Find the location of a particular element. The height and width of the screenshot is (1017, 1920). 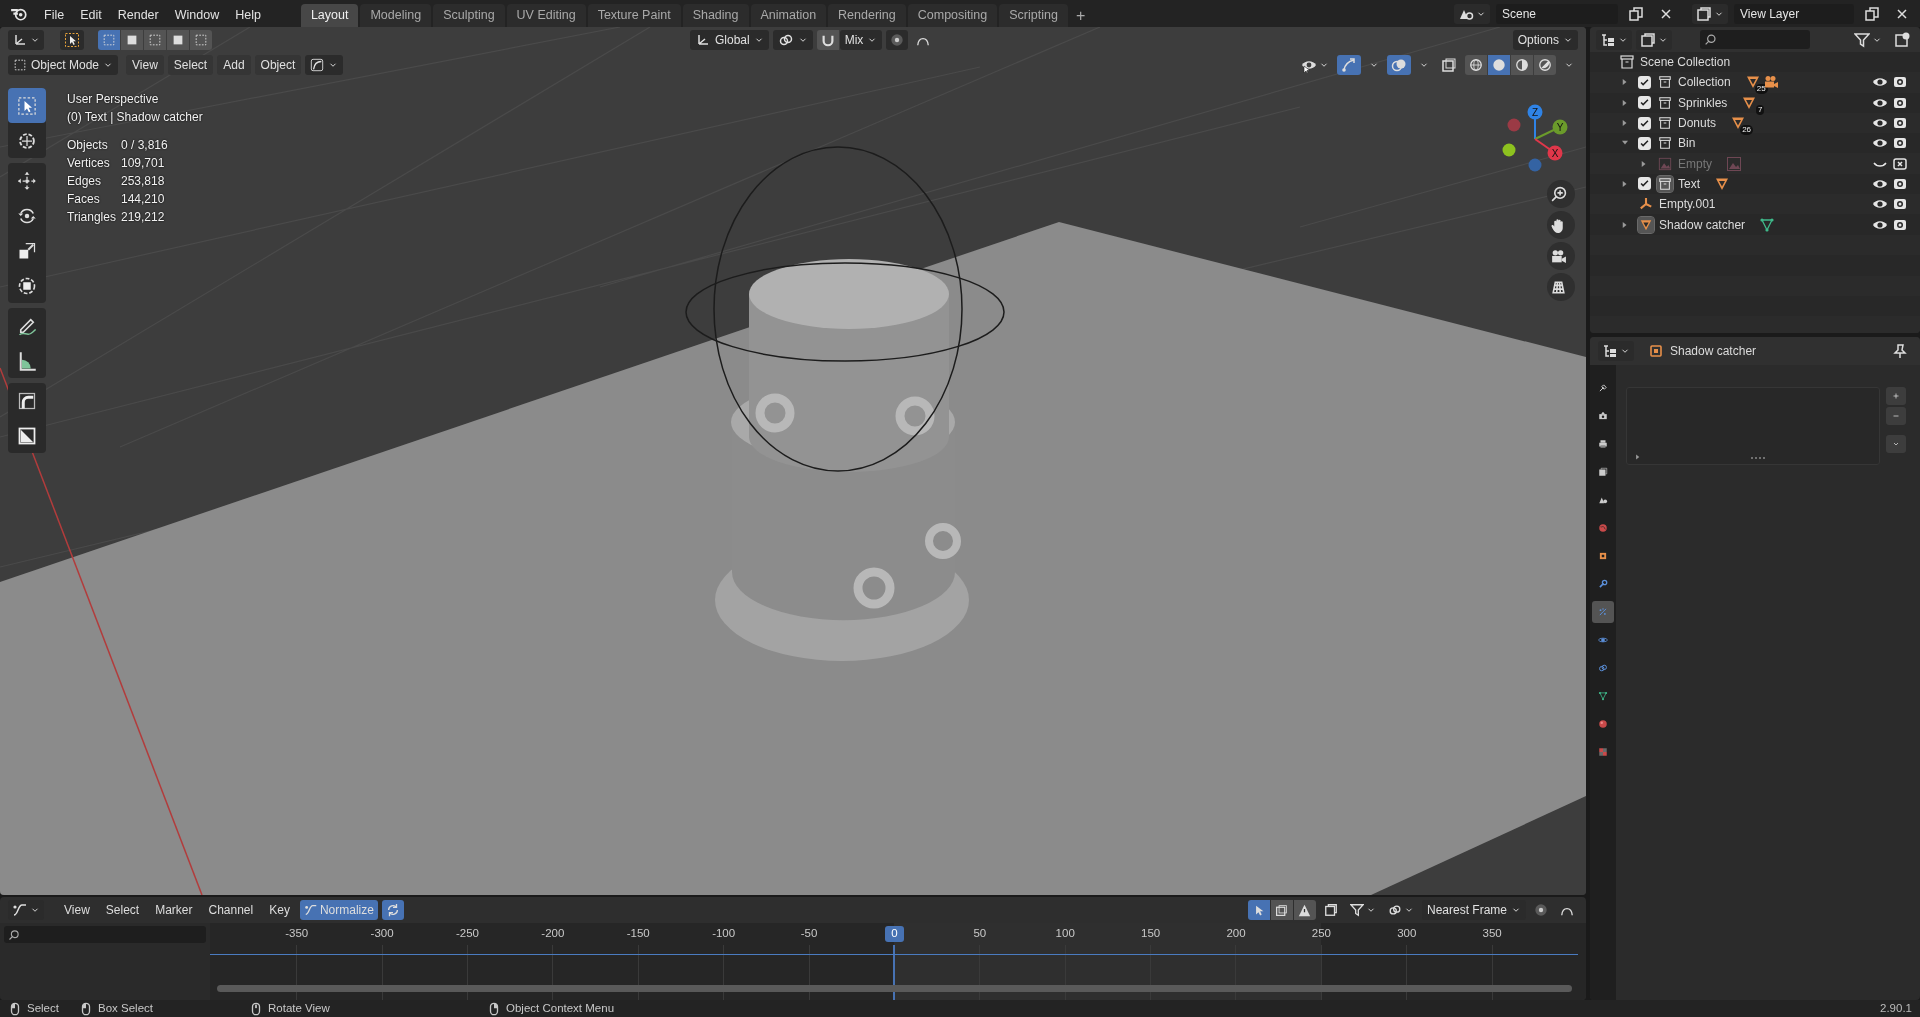

item-name: Collection is located at coordinates (1704, 83).